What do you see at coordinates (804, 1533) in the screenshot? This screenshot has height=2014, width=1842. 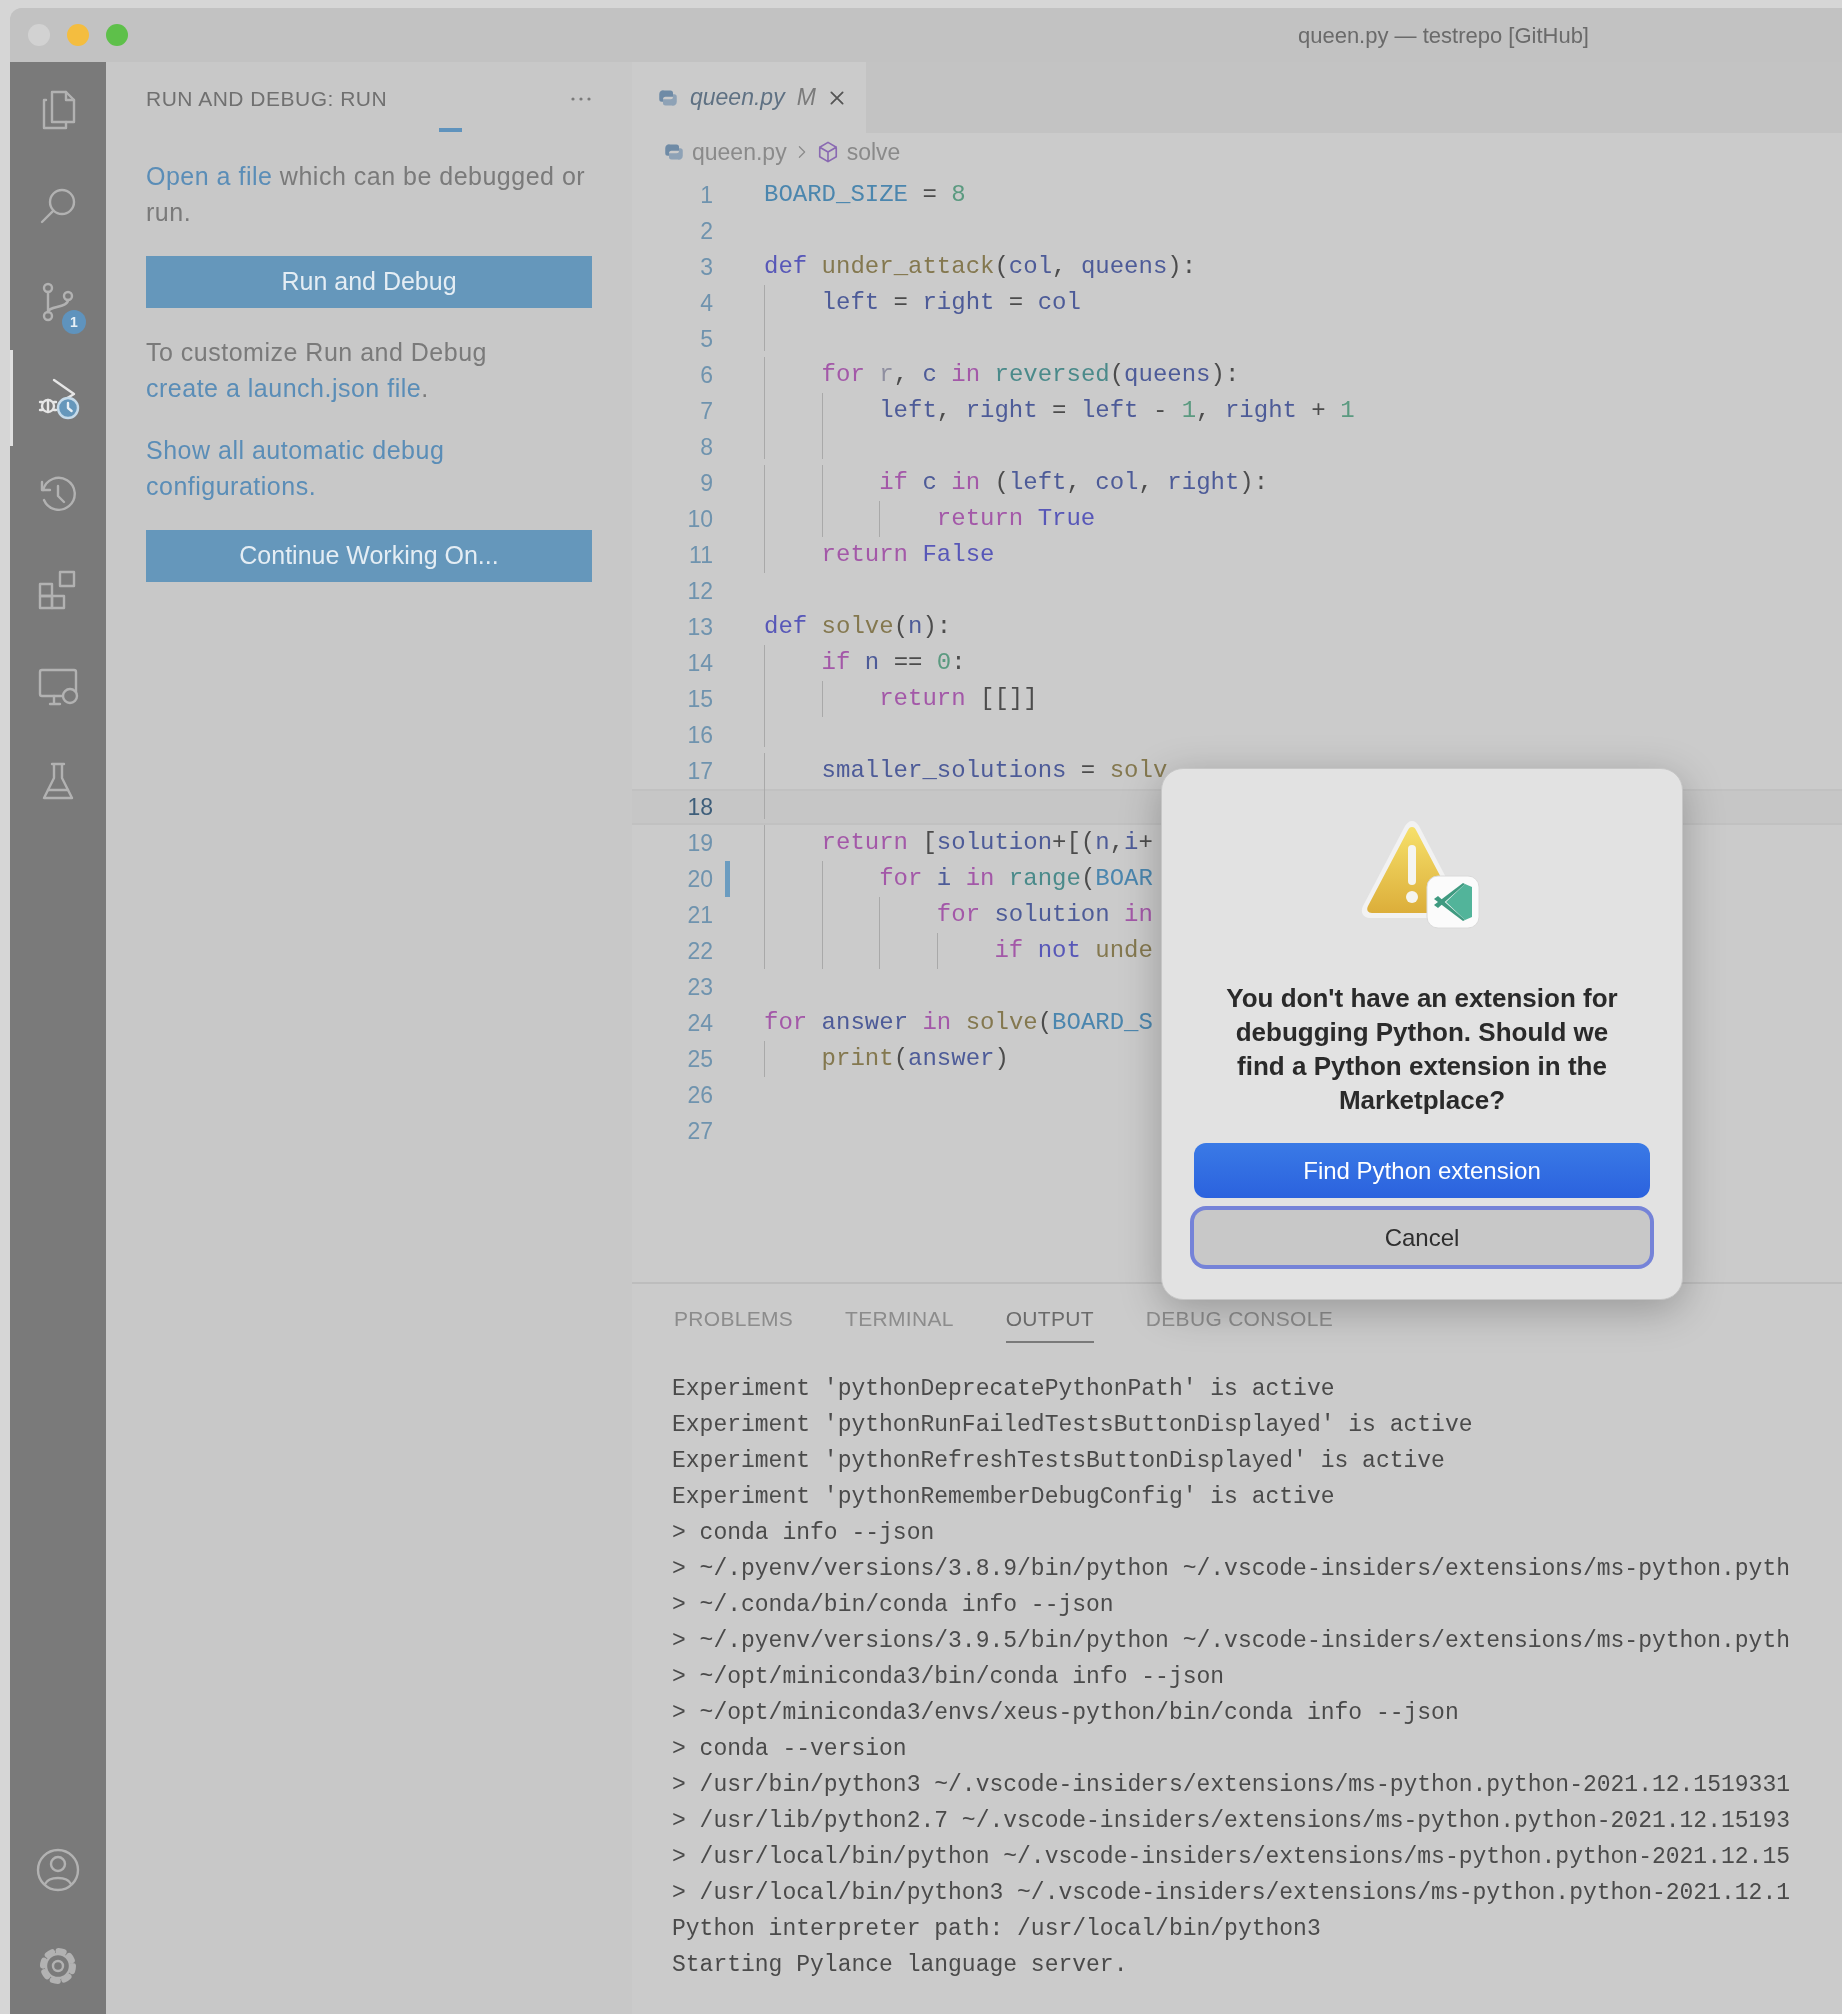 I see `output-line: > conda info --json` at bounding box center [804, 1533].